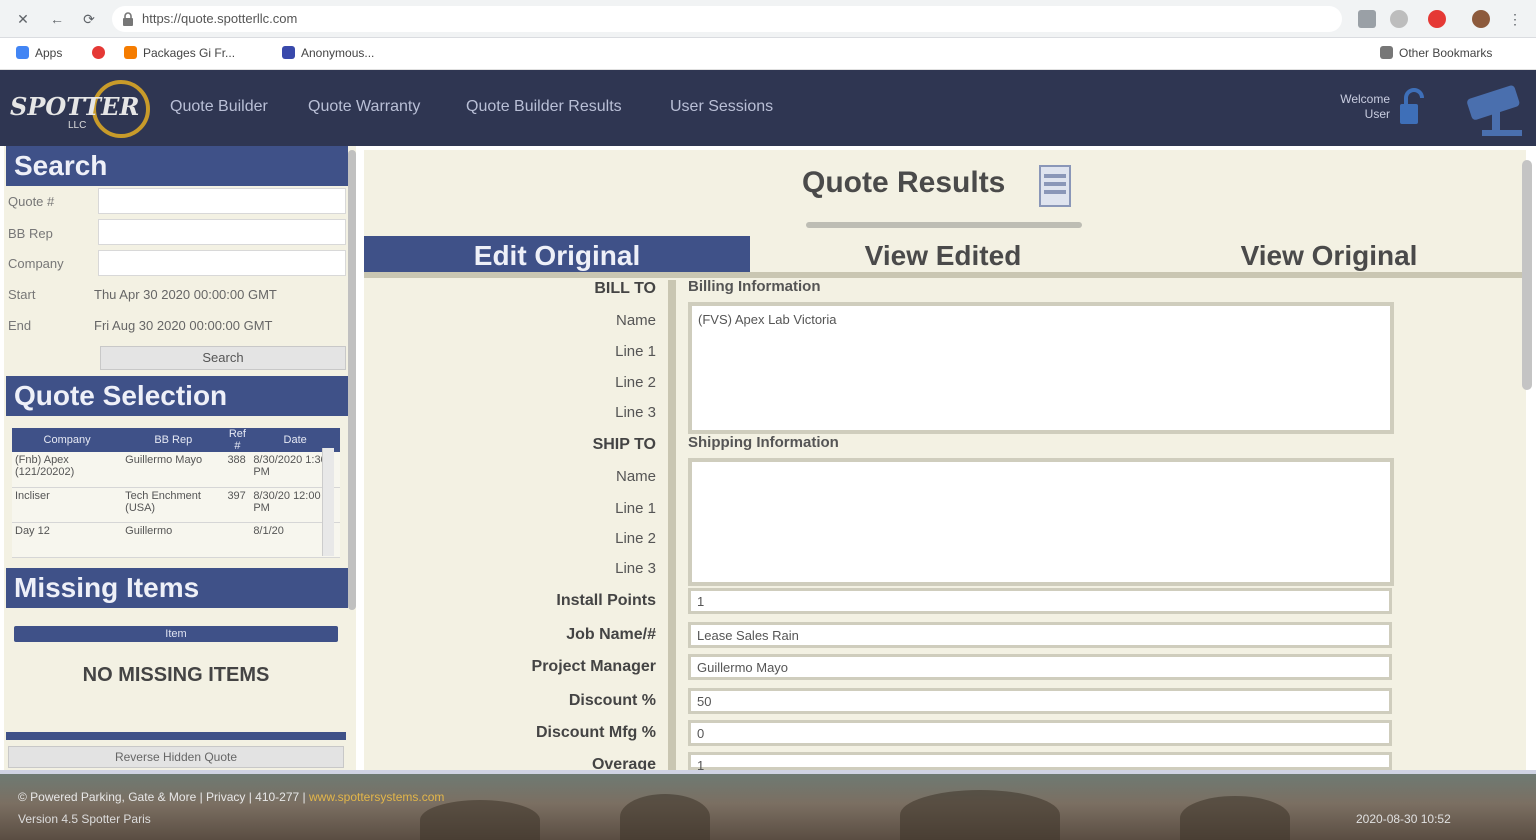 The height and width of the screenshot is (840, 1536). What do you see at coordinates (606, 600) in the screenshot?
I see `install-points-label: Install Points` at bounding box center [606, 600].